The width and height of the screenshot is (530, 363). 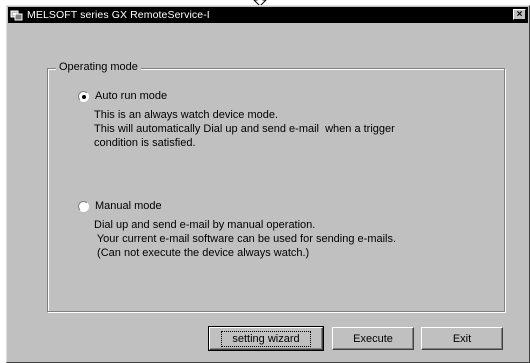 I want to click on manual-mode-label: Manual mode, so click(x=128, y=206).